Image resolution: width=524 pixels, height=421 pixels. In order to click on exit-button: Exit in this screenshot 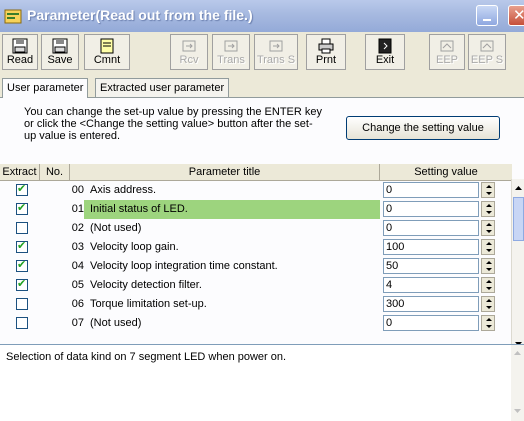, I will do `click(385, 52)`.